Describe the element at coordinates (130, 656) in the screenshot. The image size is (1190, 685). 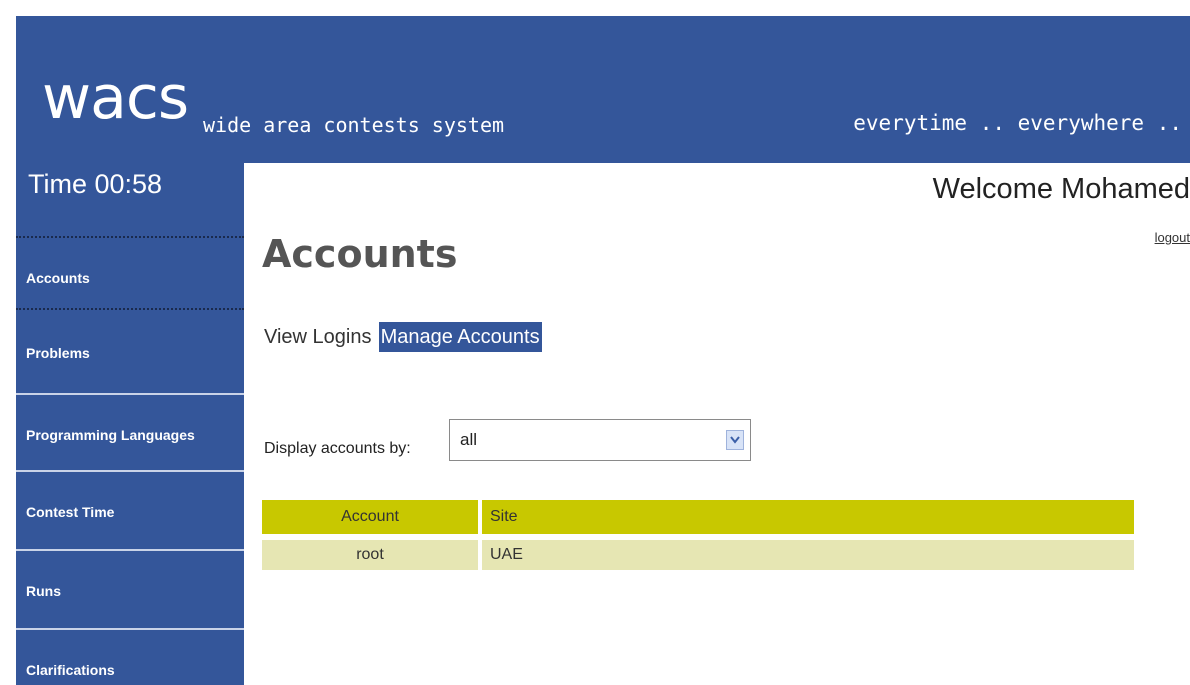
I see `sidebar-item-clarifications: Clarifications` at that location.